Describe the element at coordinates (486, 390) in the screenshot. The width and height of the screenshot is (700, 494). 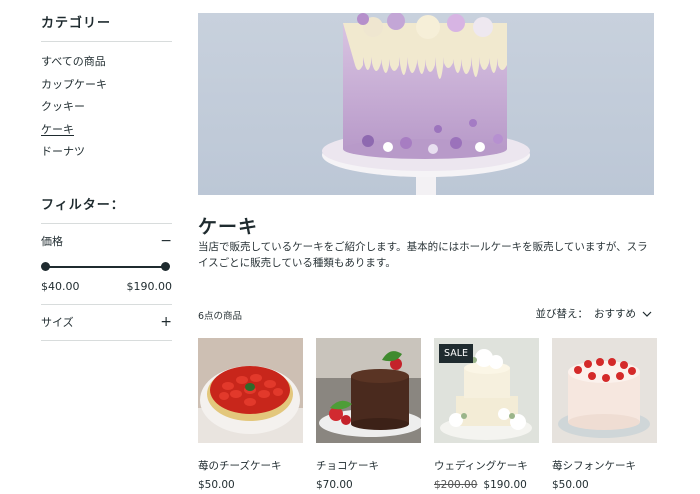
I see `product-image: SALE` at that location.